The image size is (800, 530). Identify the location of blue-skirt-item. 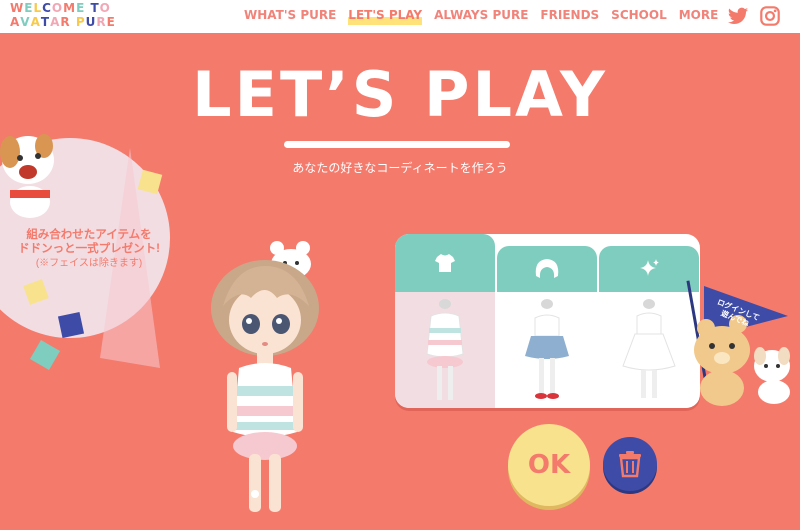
(547, 349).